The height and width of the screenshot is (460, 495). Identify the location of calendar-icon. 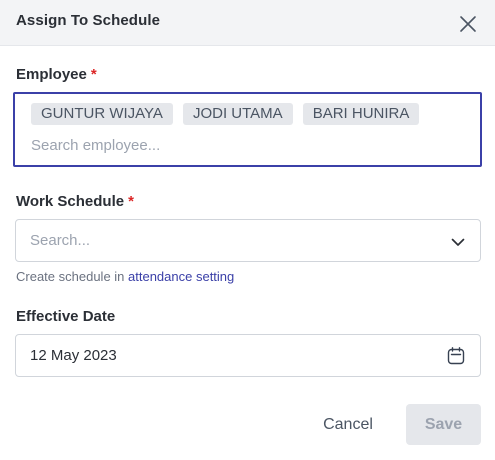
(456, 356).